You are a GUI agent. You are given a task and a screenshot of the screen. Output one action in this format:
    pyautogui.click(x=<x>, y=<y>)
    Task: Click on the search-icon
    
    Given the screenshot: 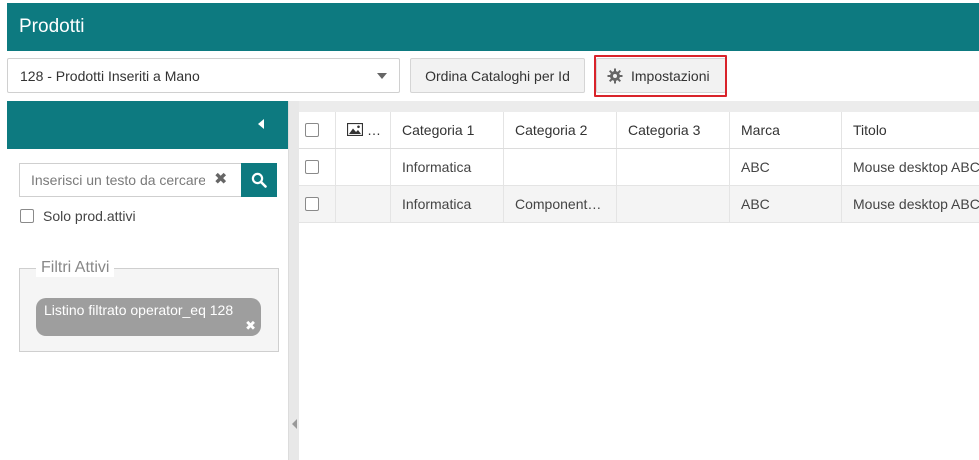 What is the action you would take?
    pyautogui.click(x=259, y=180)
    